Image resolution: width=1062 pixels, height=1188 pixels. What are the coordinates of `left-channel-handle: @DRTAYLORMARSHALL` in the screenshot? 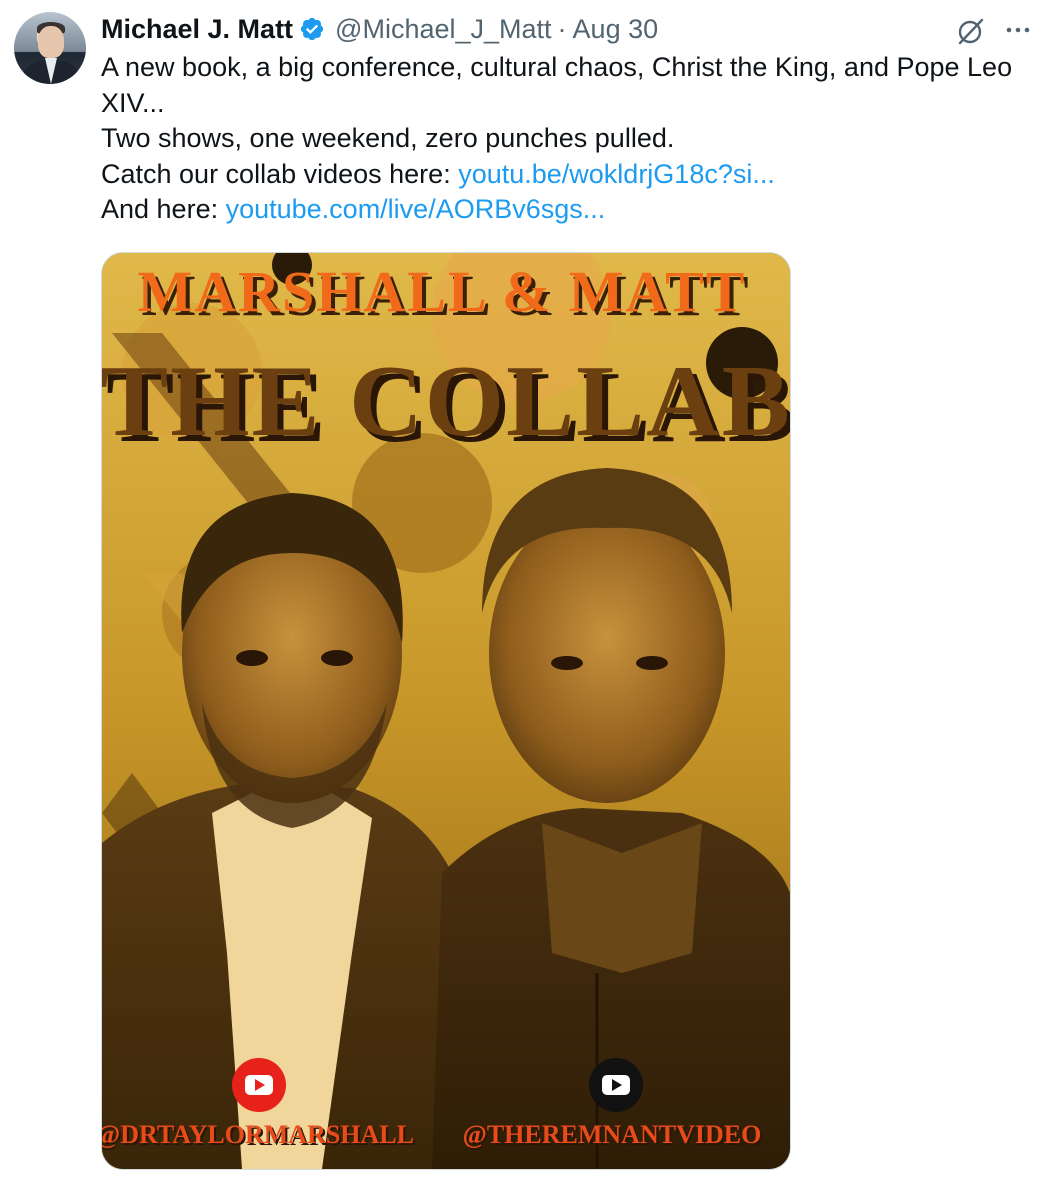 It's located at (258, 1134).